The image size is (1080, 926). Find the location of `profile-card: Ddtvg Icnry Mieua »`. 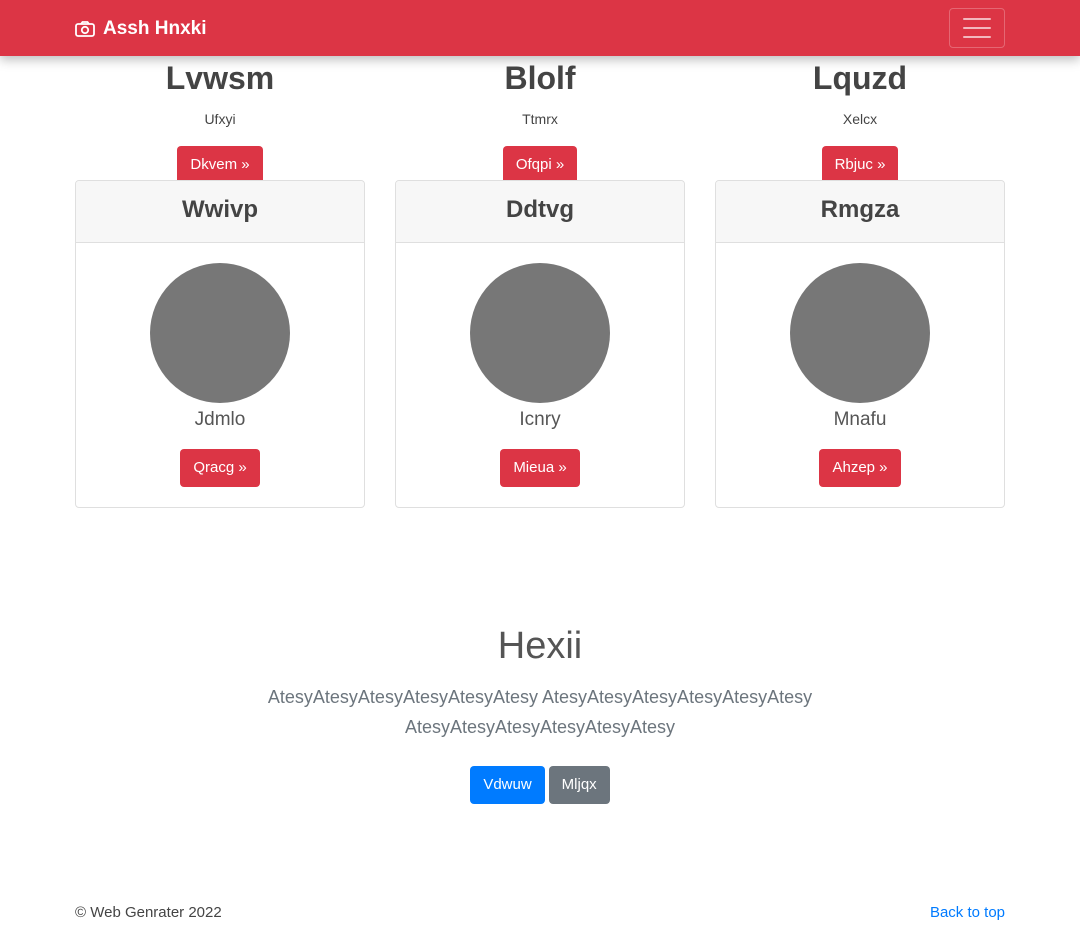

profile-card: Ddtvg Icnry Mieua » is located at coordinates (540, 344).